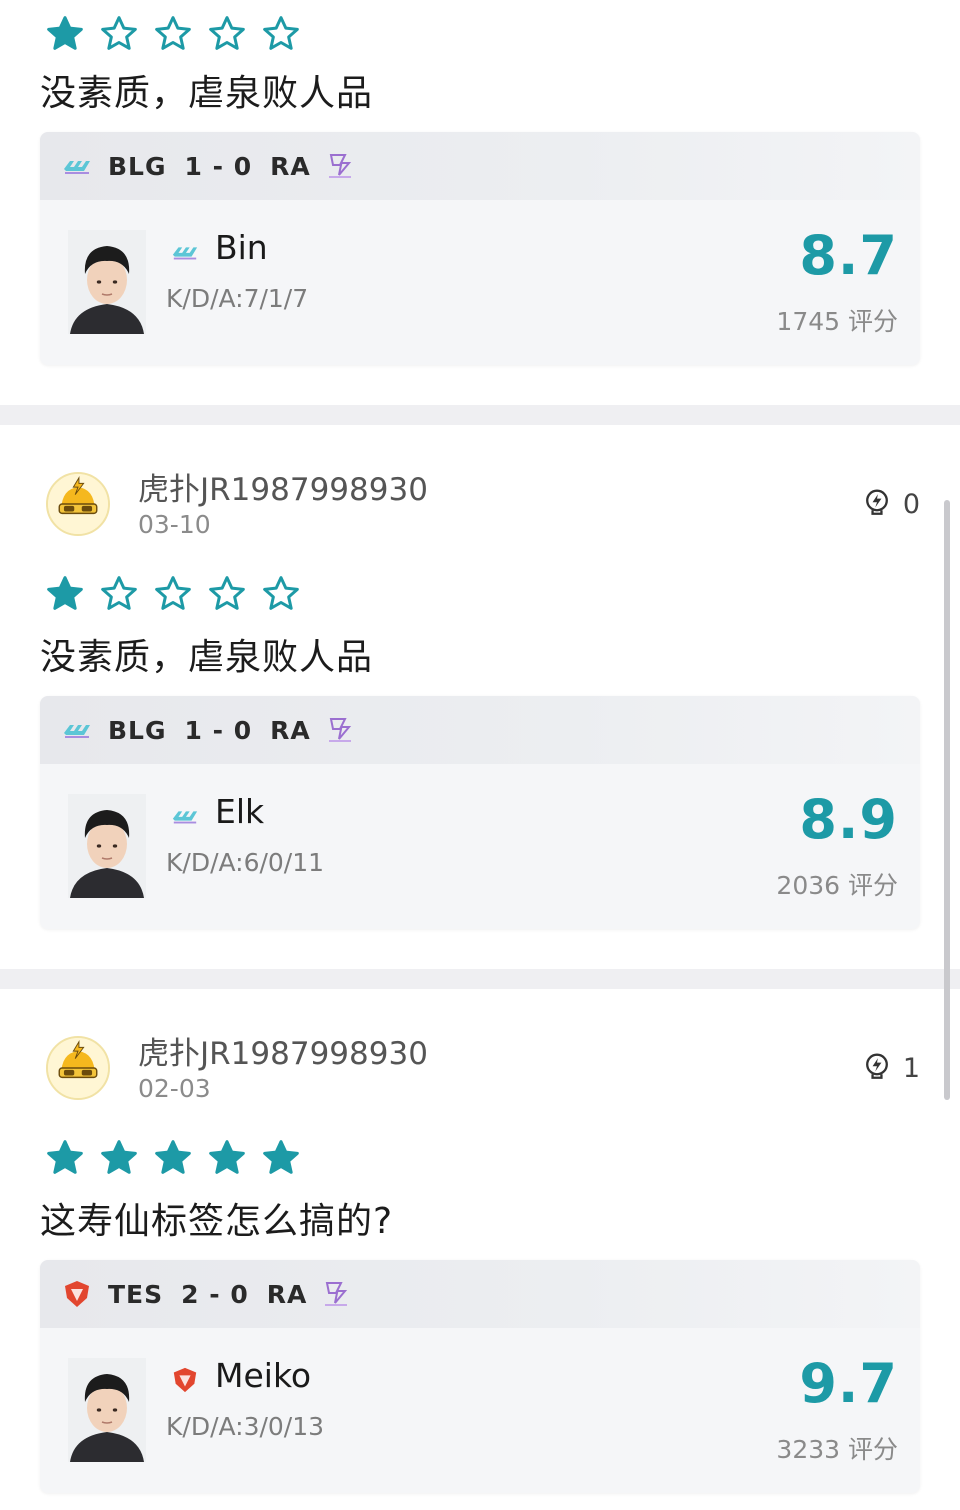 The image size is (960, 1510). Describe the element at coordinates (241, 247) in the screenshot. I see `player-name: Bin` at that location.